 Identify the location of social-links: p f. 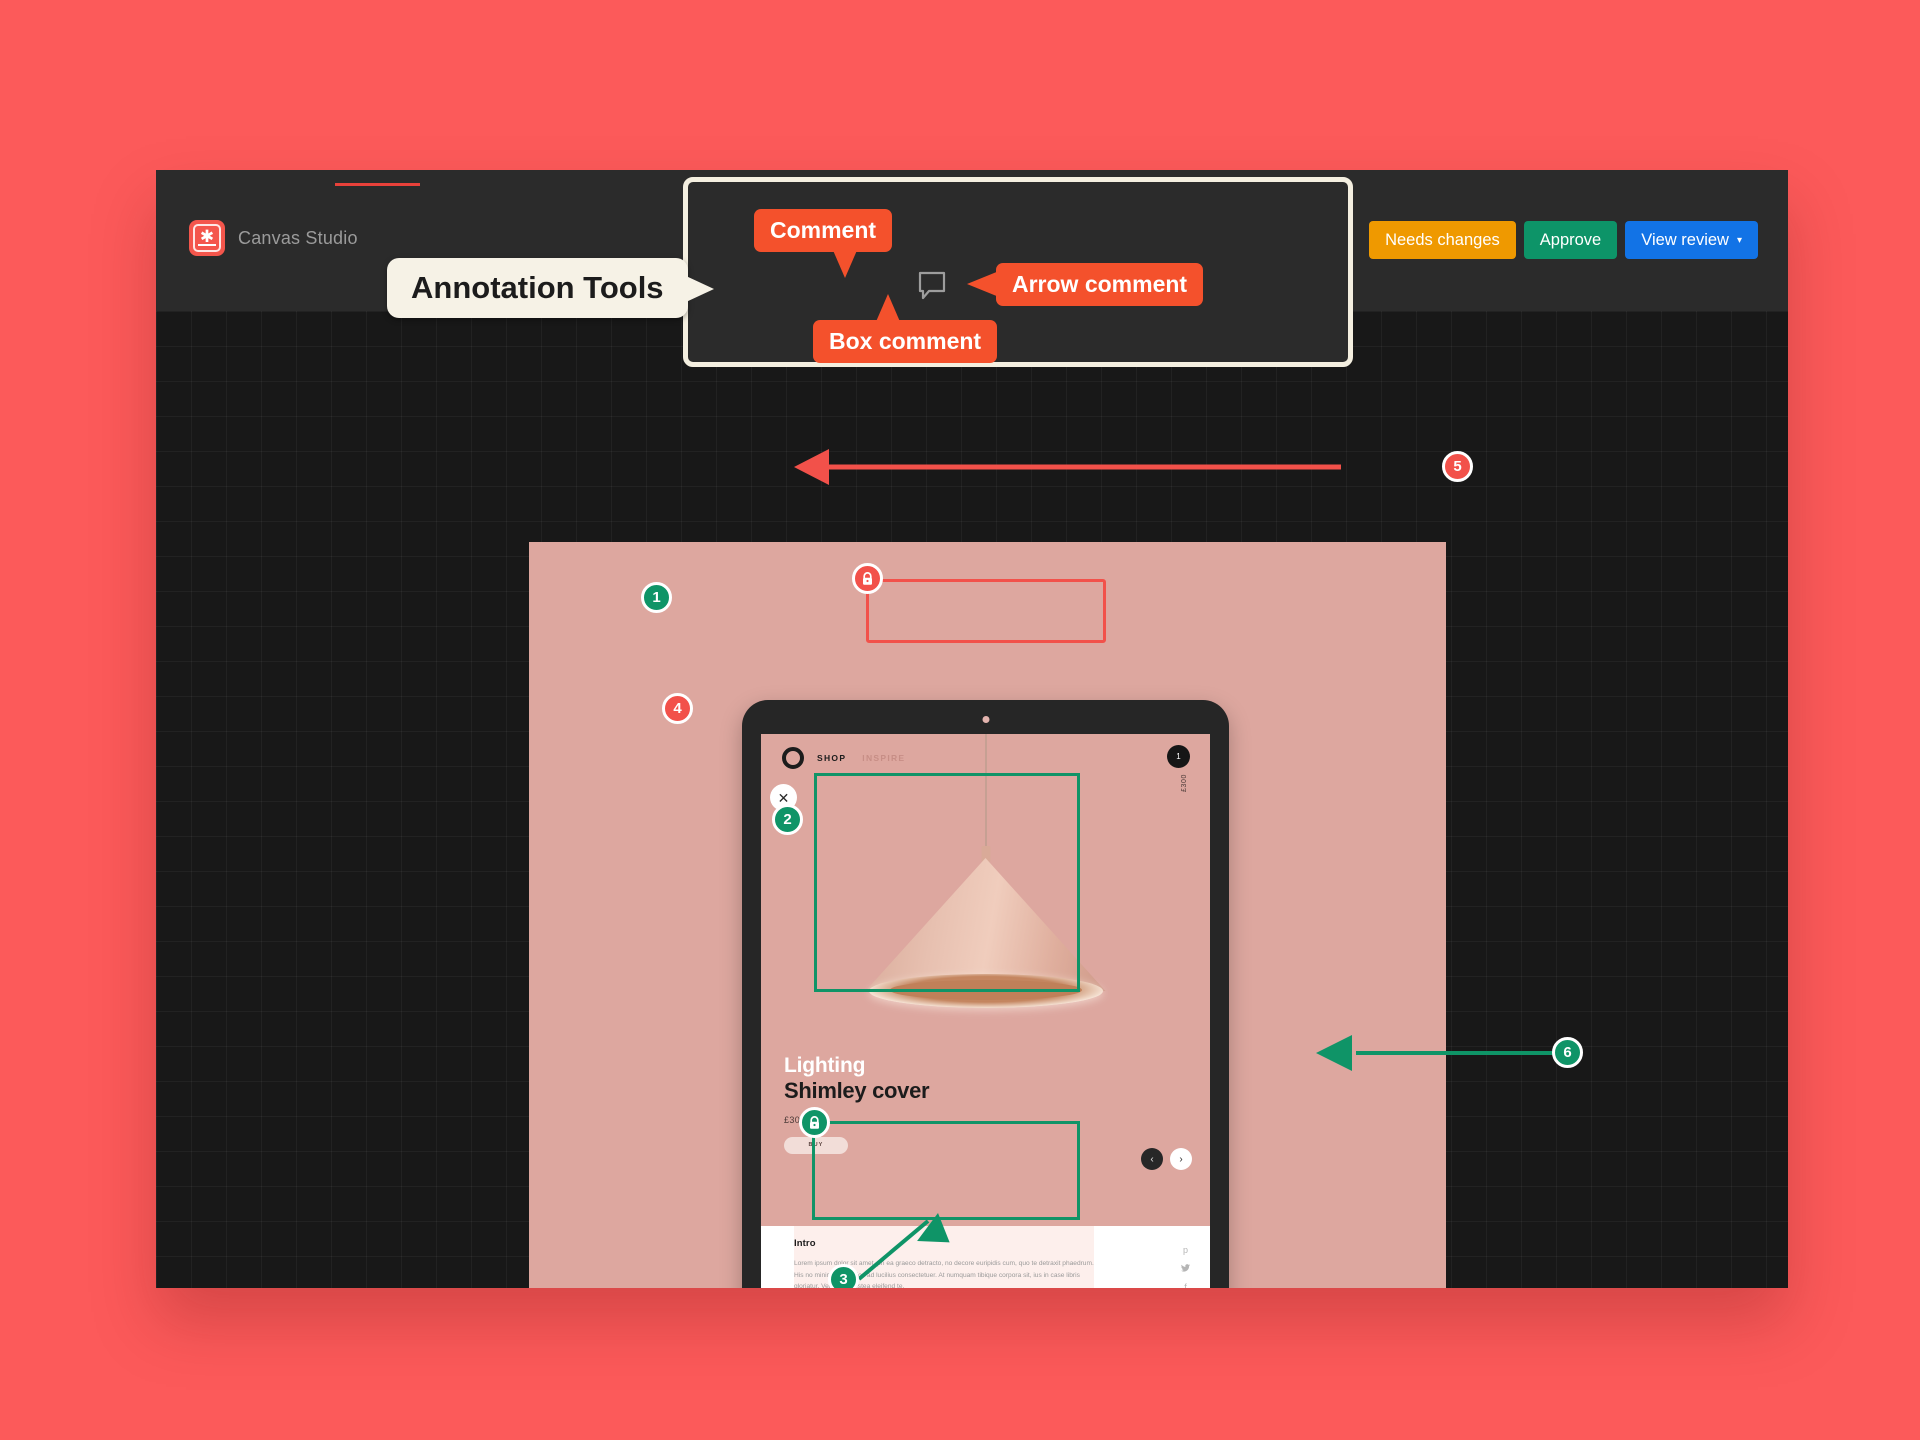
(1185, 1267).